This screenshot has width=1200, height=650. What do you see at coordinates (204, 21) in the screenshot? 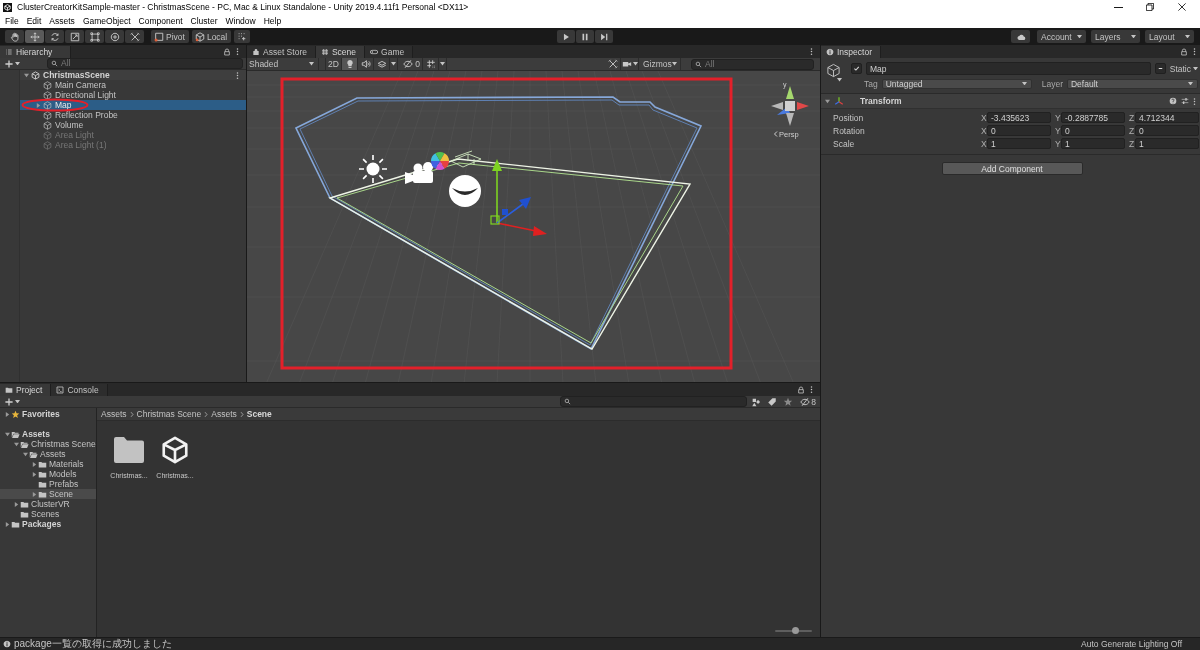
I see `menu-item: Cluster` at bounding box center [204, 21].